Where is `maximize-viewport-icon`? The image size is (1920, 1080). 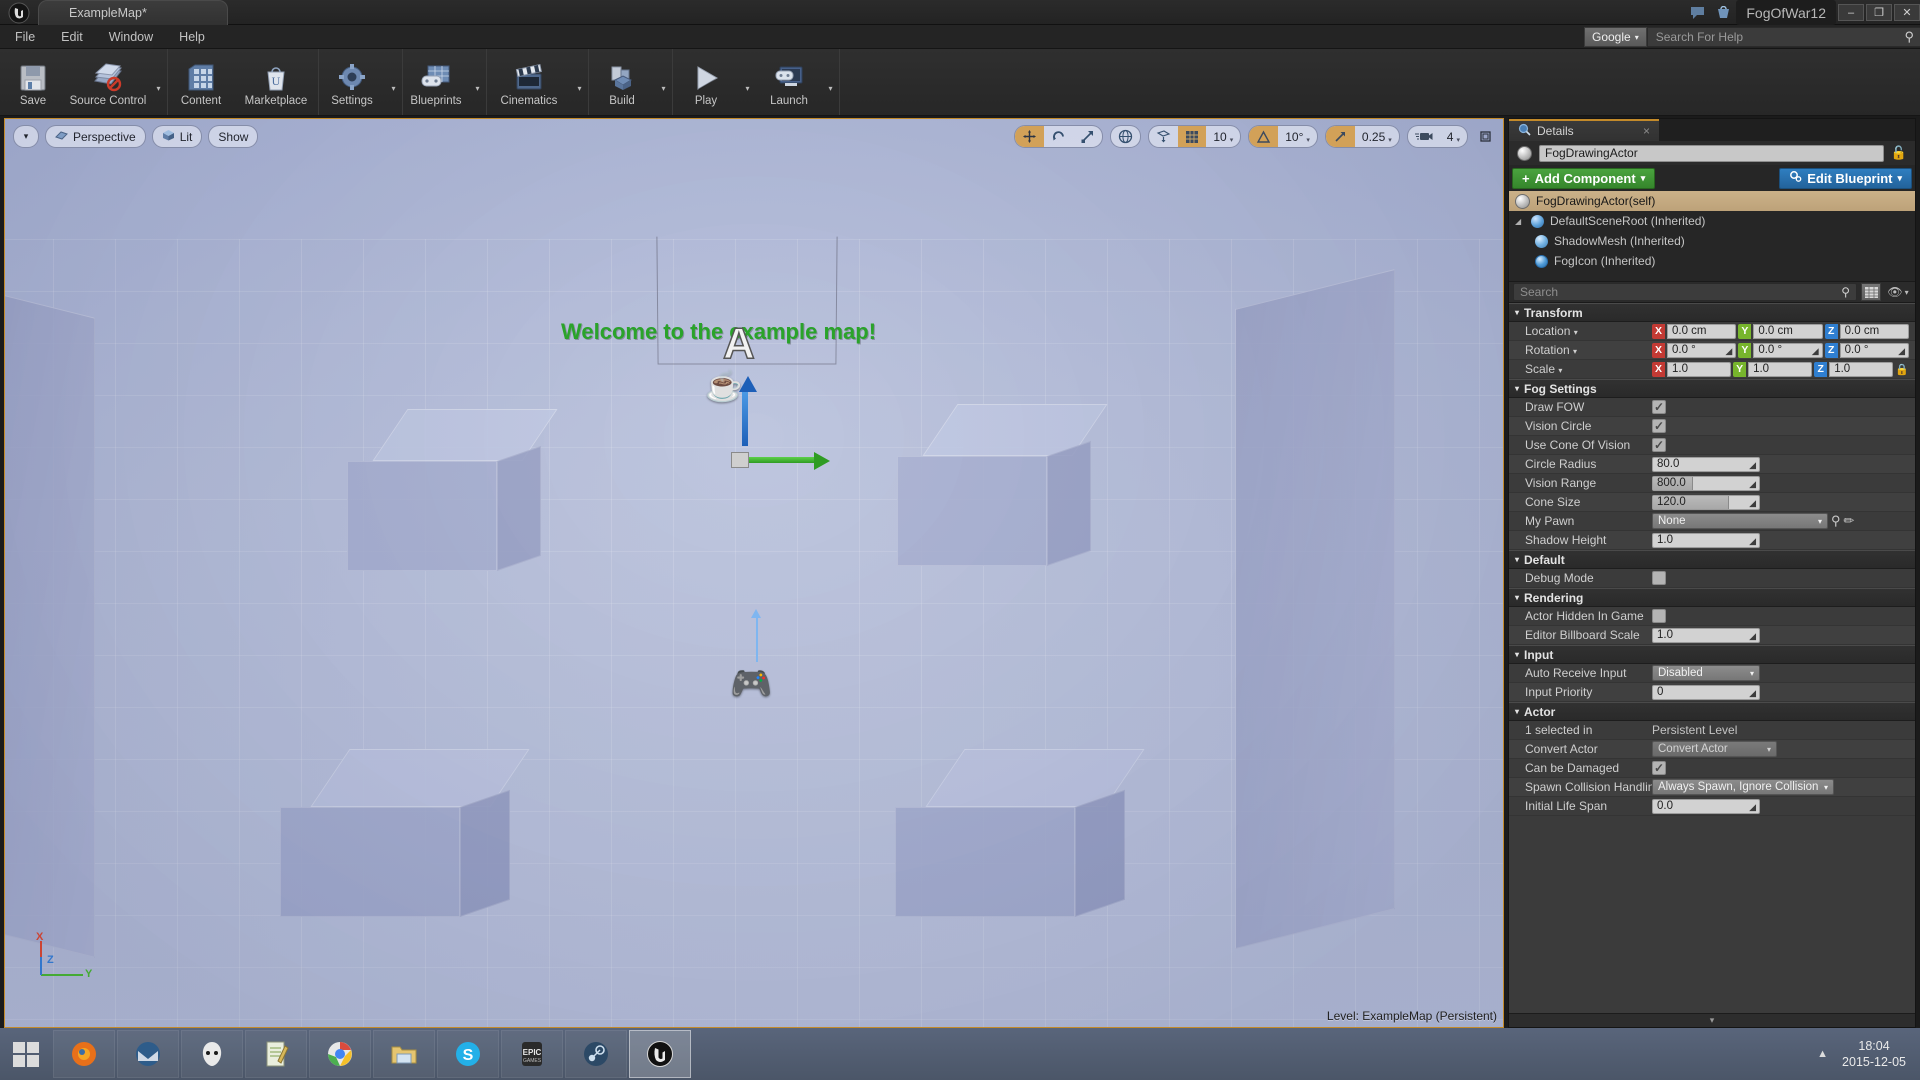
maximize-viewport-icon is located at coordinates (1485, 137).